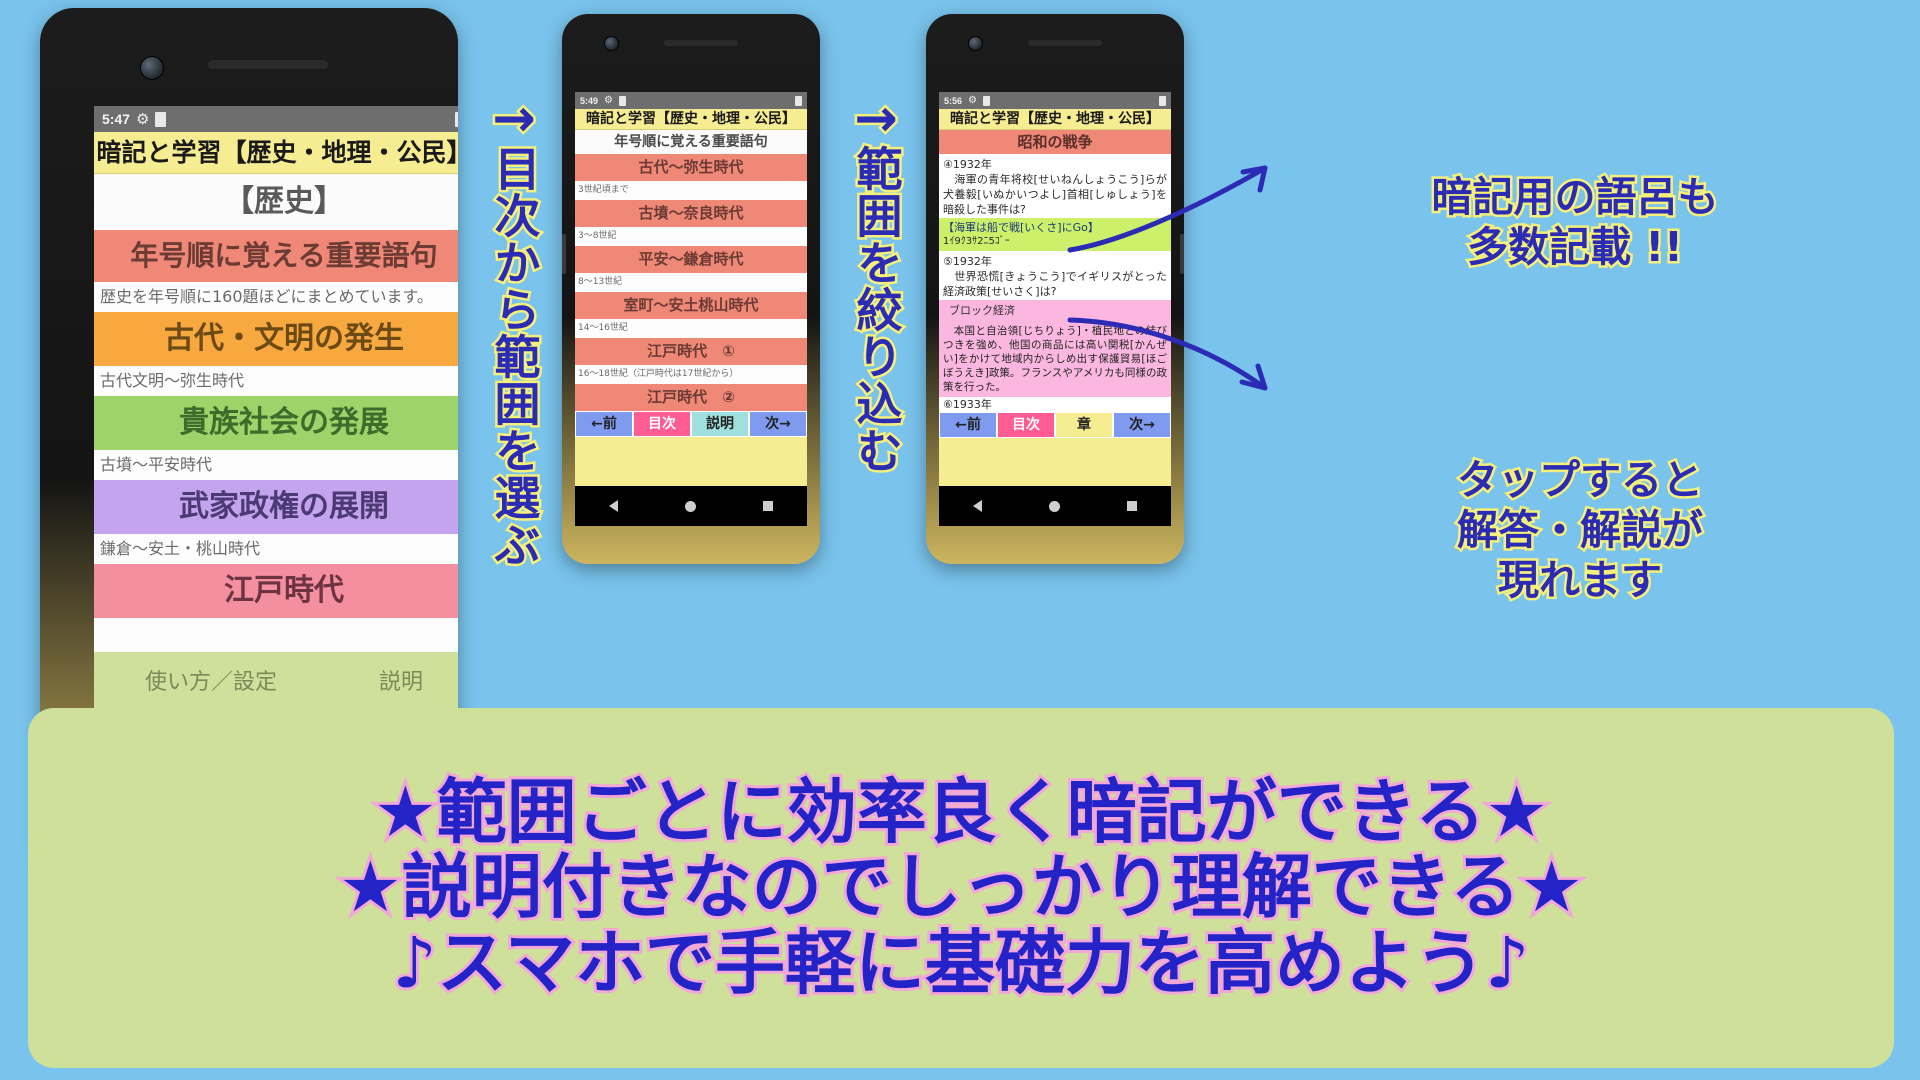 This screenshot has width=1920, height=1080. What do you see at coordinates (211, 680) in the screenshot?
I see `footer-hint-label: 使い方／設定` at bounding box center [211, 680].